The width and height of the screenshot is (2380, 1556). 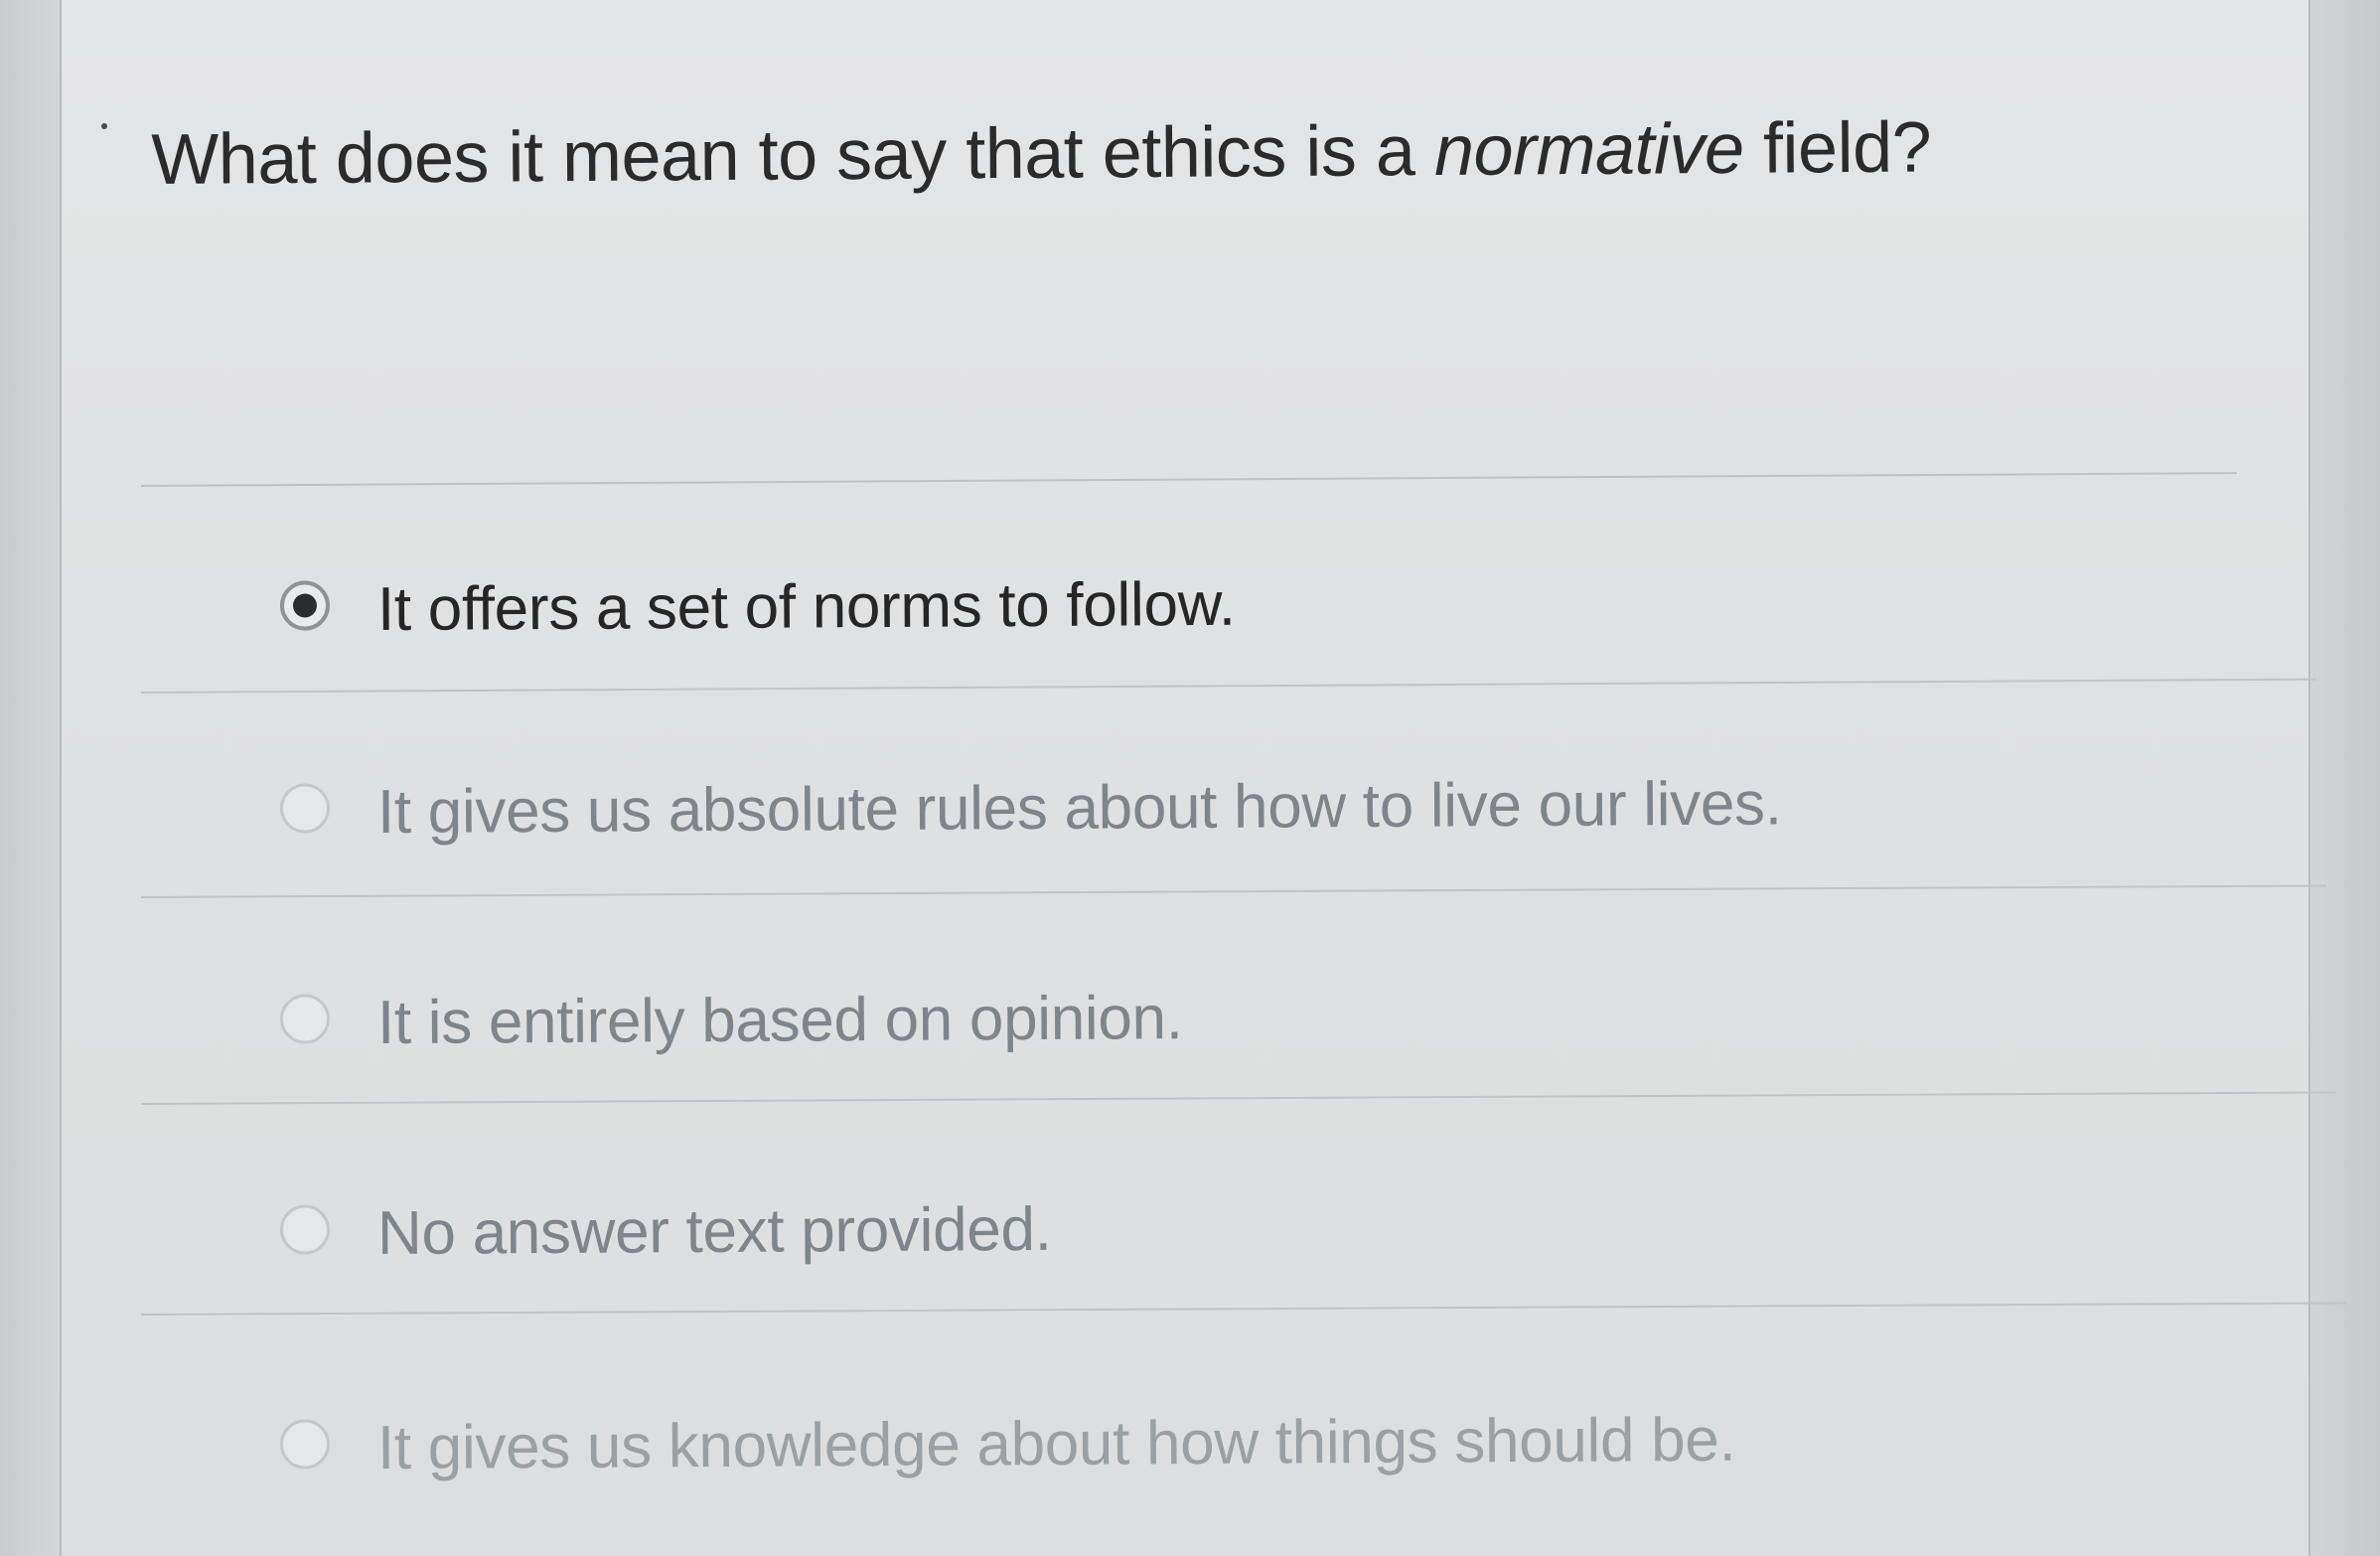 What do you see at coordinates (806, 607) in the screenshot?
I see `answer-label-1: It offers a set of norms to follow.` at bounding box center [806, 607].